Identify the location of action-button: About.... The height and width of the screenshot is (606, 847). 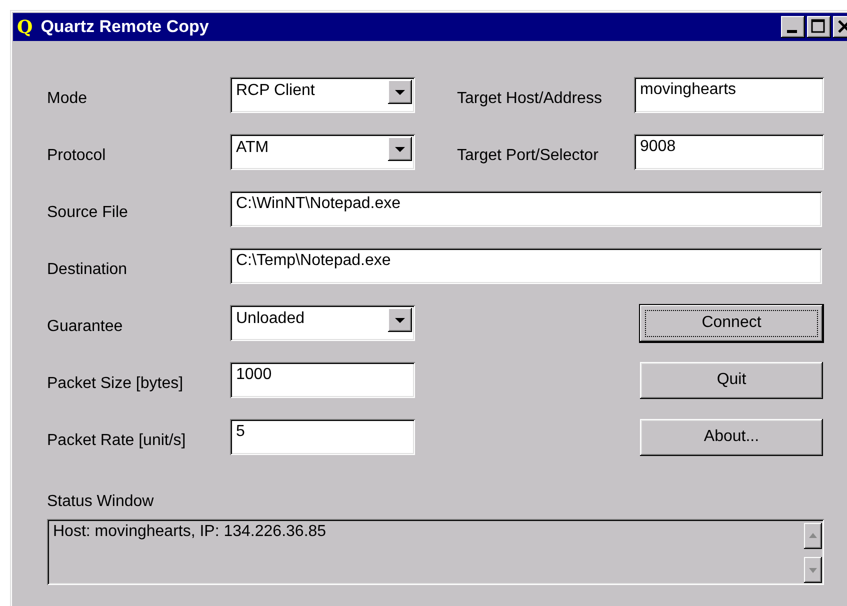
(731, 437).